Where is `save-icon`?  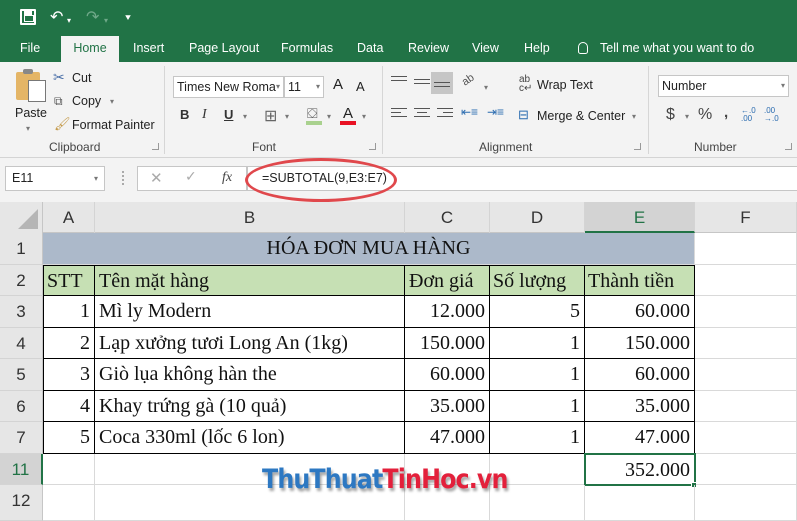
save-icon is located at coordinates (28, 17).